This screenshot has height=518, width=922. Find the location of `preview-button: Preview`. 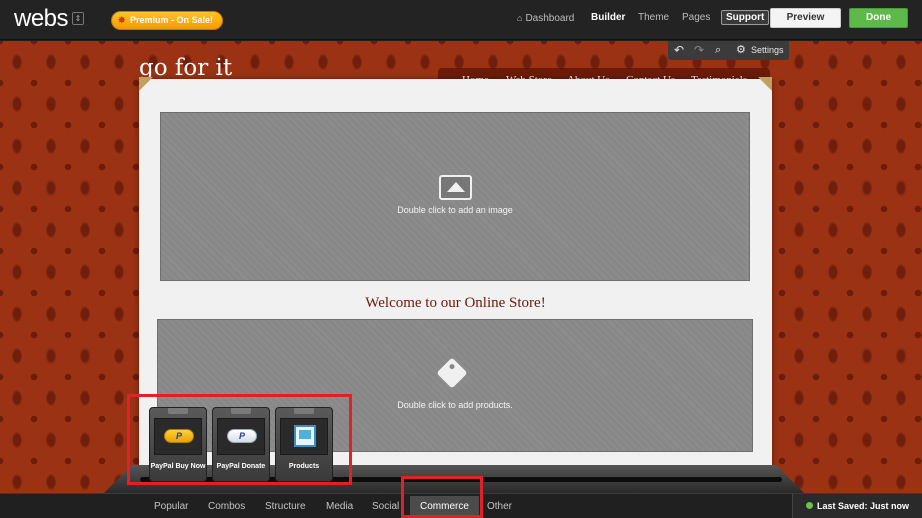

preview-button: Preview is located at coordinates (805, 18).